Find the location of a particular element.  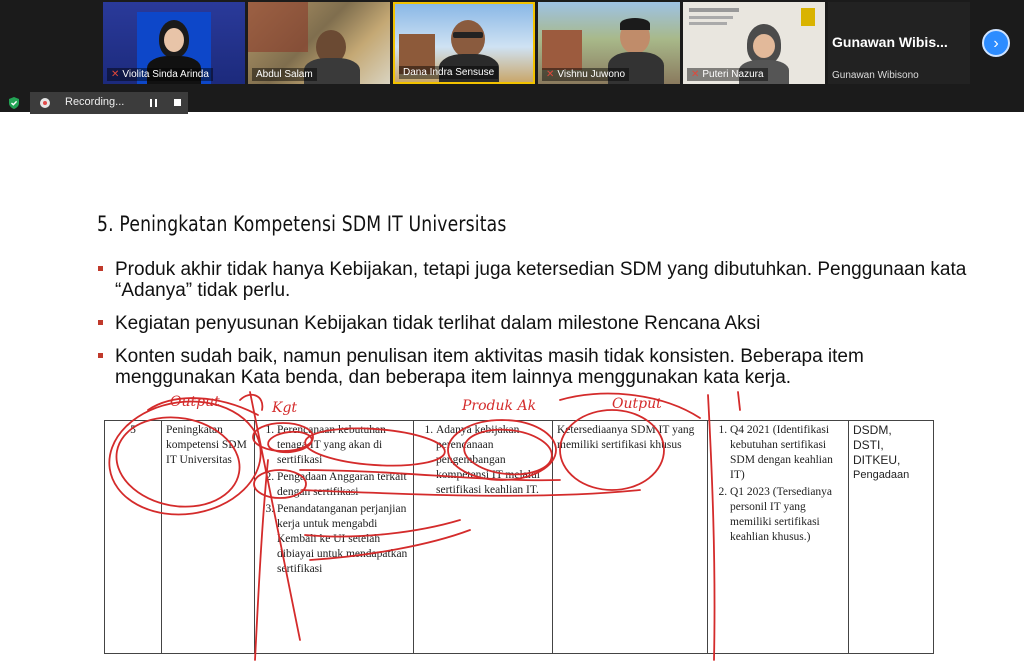

annotation-kgt: Kgt is located at coordinates (284, 408).